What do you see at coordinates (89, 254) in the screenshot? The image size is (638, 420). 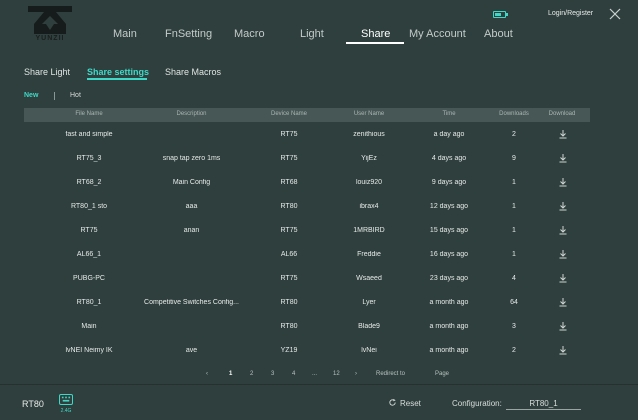 I see `cell-file-name: AL66_1` at bounding box center [89, 254].